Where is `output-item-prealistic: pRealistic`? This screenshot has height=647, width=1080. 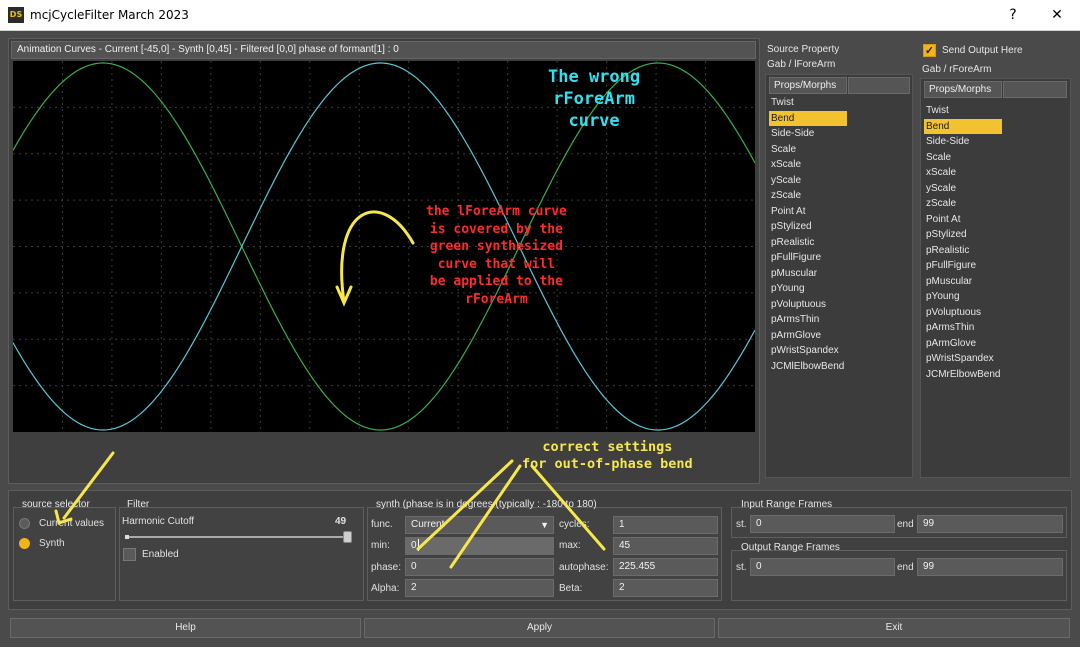 output-item-prealistic: pRealistic is located at coordinates (946, 250).